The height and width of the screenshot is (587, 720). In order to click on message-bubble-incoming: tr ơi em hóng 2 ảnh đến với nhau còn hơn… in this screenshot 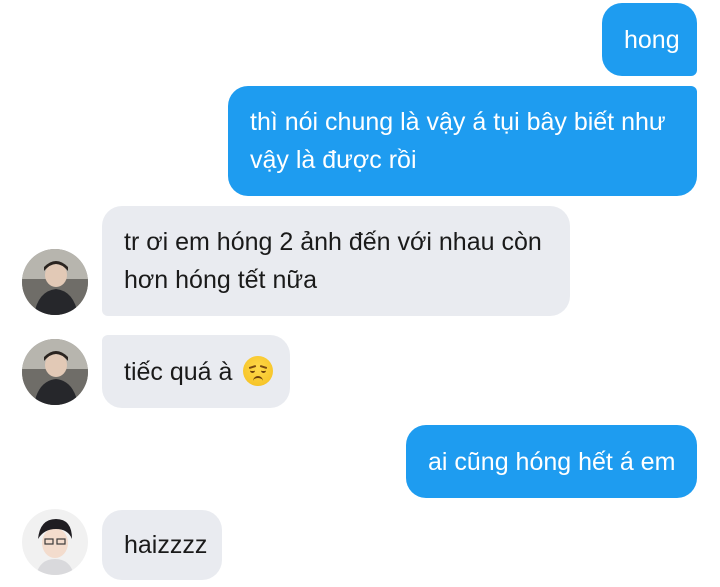, I will do `click(336, 261)`.